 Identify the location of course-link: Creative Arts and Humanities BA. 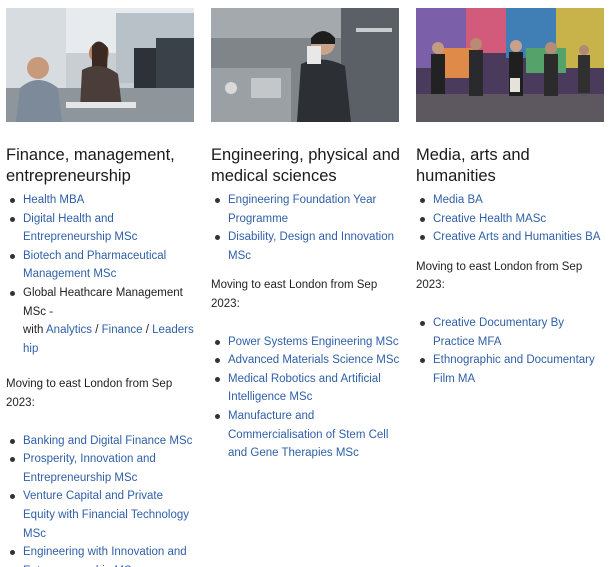
(516, 237).